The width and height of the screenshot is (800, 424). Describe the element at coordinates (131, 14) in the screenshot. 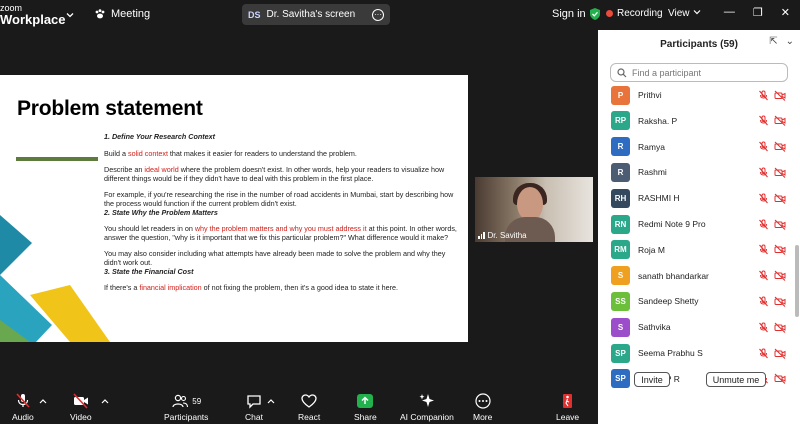

I see `meeting-label: Meeting` at that location.